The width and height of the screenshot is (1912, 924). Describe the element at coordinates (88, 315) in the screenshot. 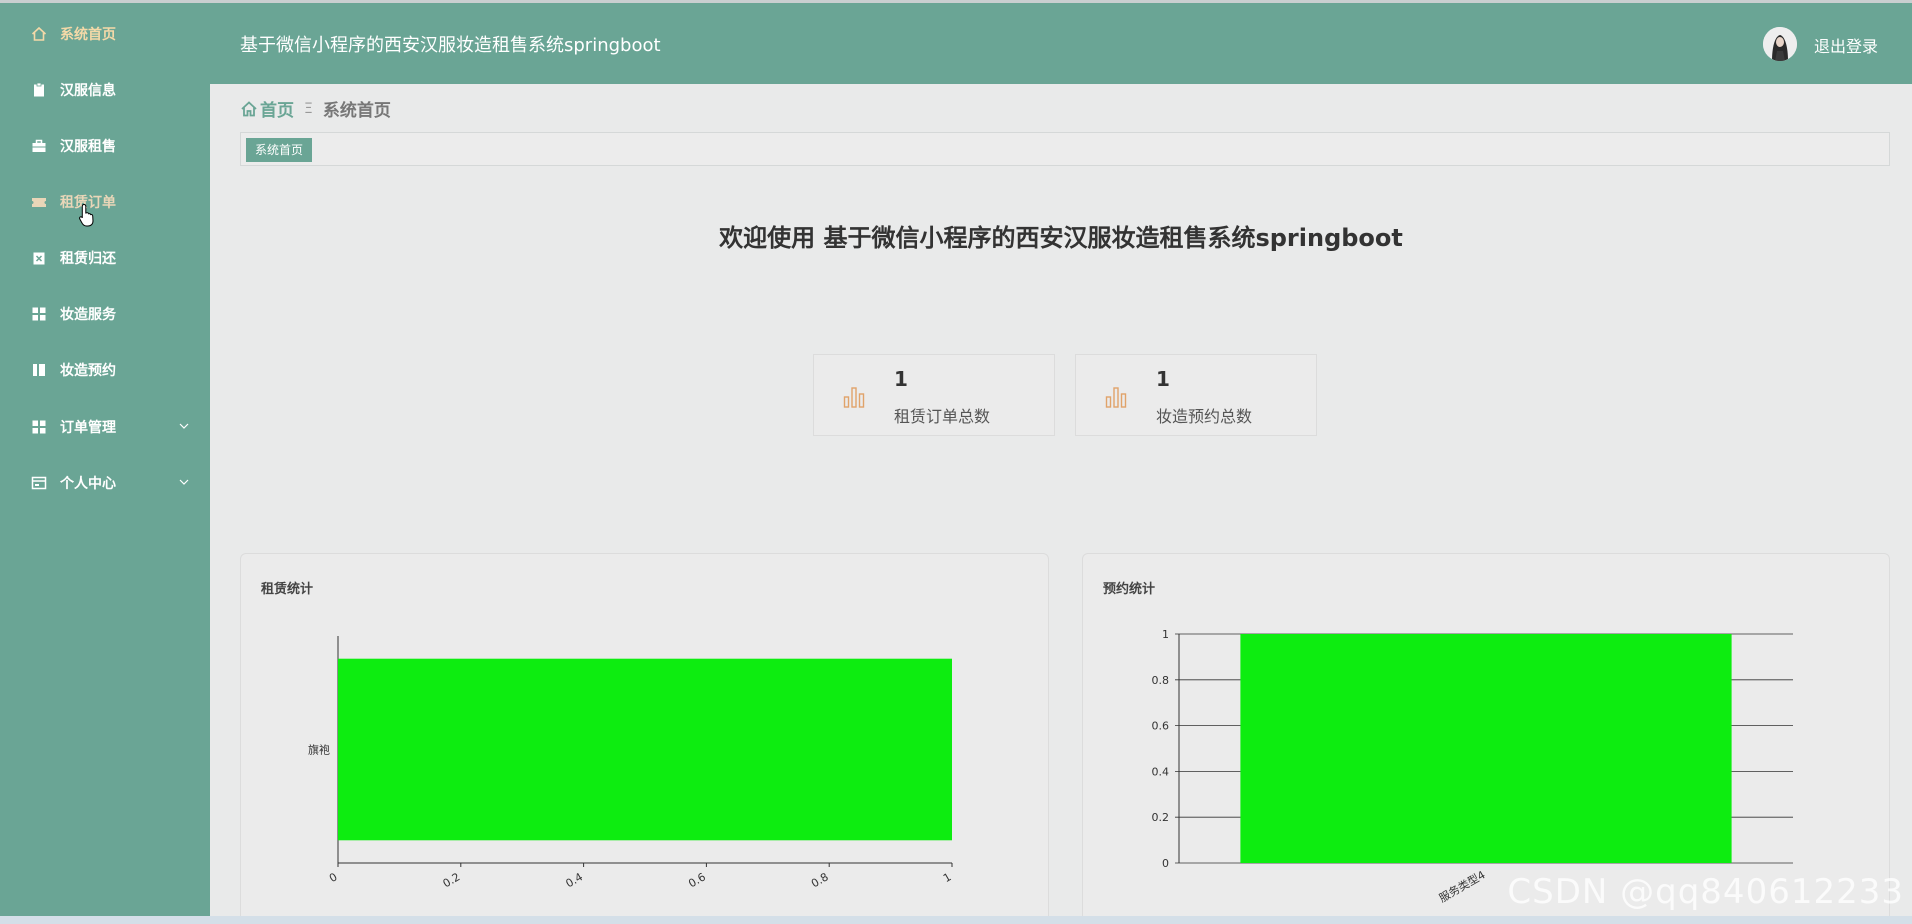

I see `sidebar-item-label: 妆造服务` at that location.